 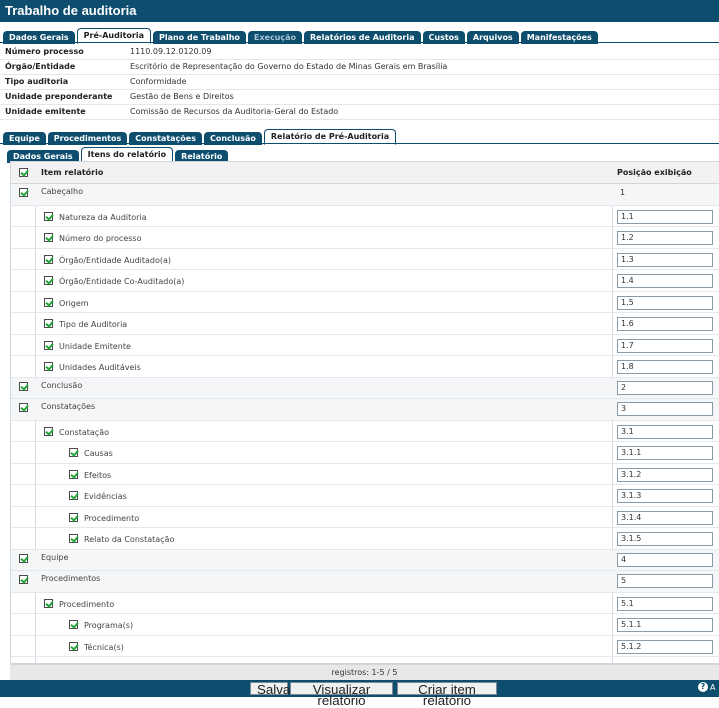 What do you see at coordinates (365, 539) in the screenshot?
I see `table-row: Relato da Constatação 3.1.5` at bounding box center [365, 539].